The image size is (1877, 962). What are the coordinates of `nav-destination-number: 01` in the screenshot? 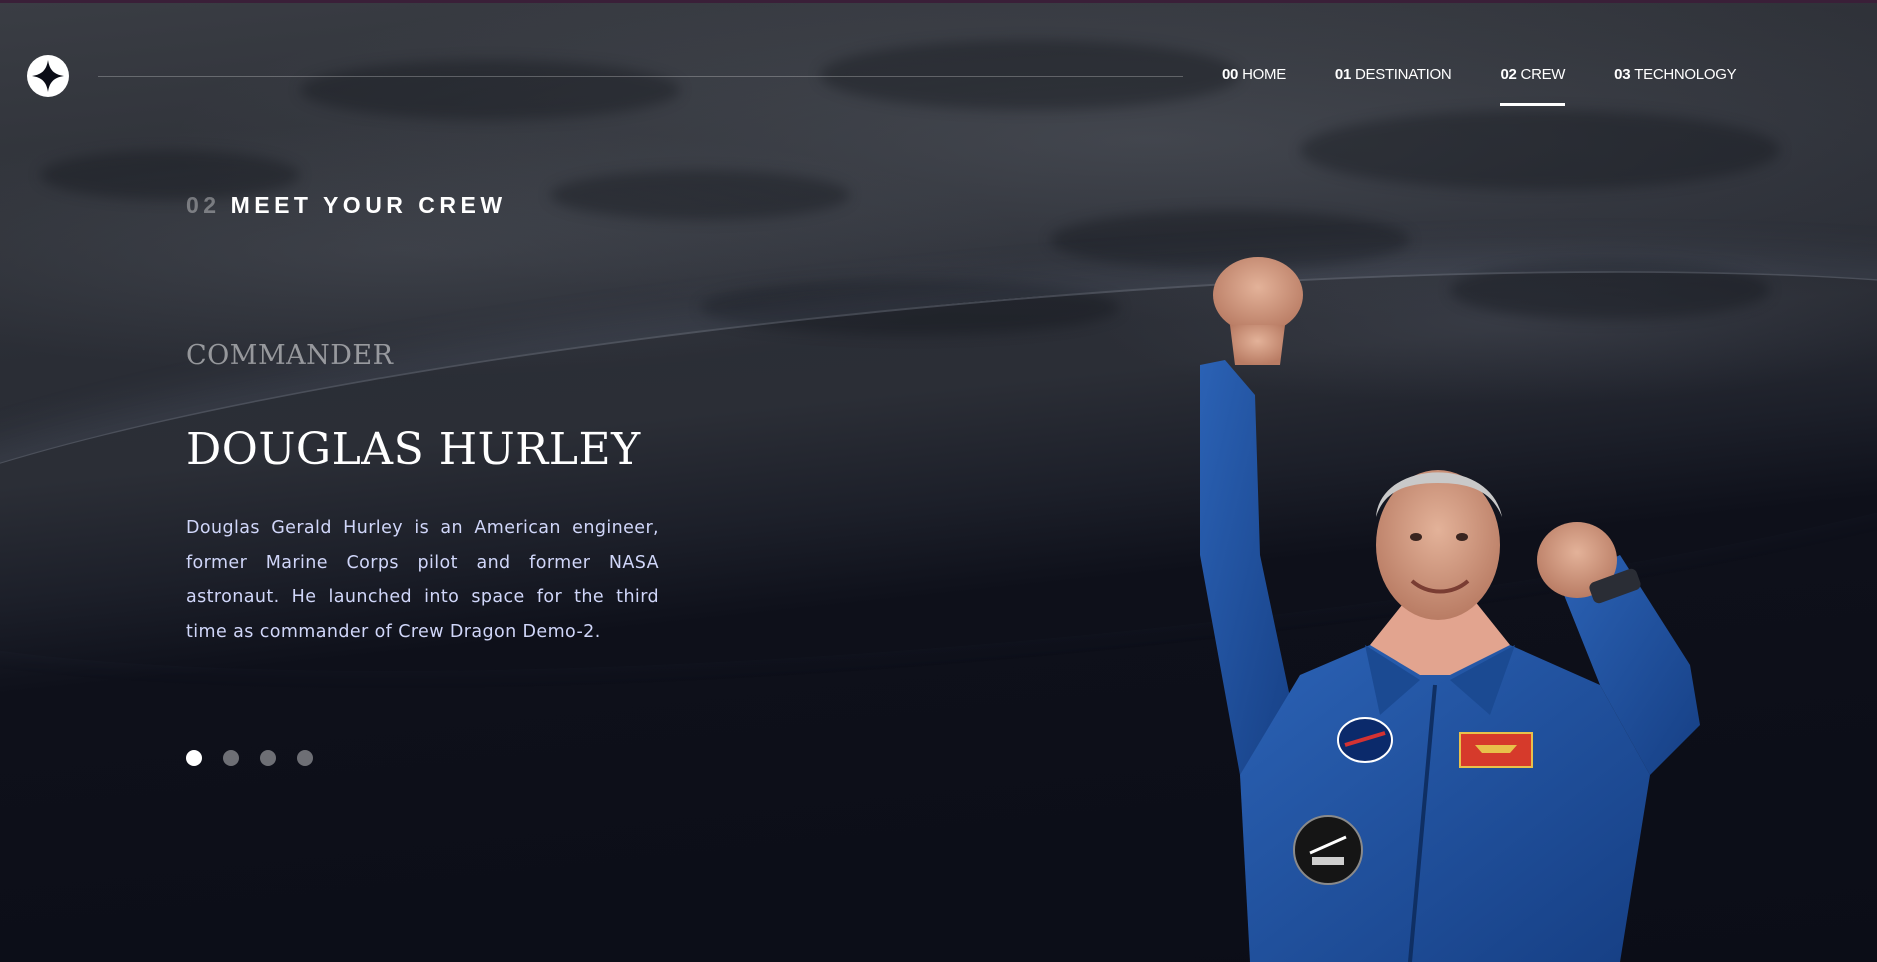 It's located at (1342, 74).